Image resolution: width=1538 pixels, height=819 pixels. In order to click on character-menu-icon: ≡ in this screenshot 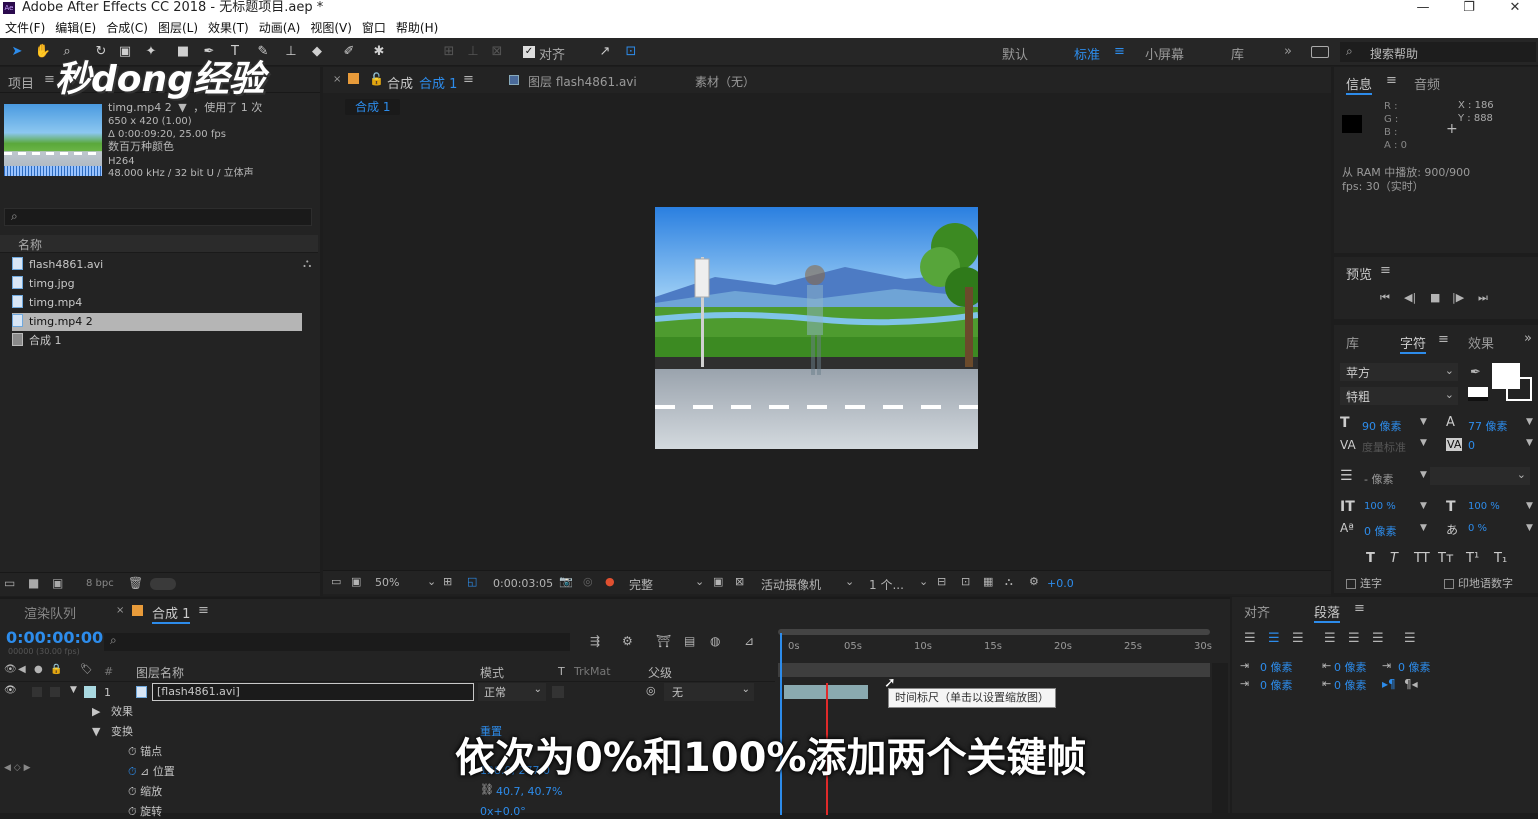, I will do `click(1443, 339)`.